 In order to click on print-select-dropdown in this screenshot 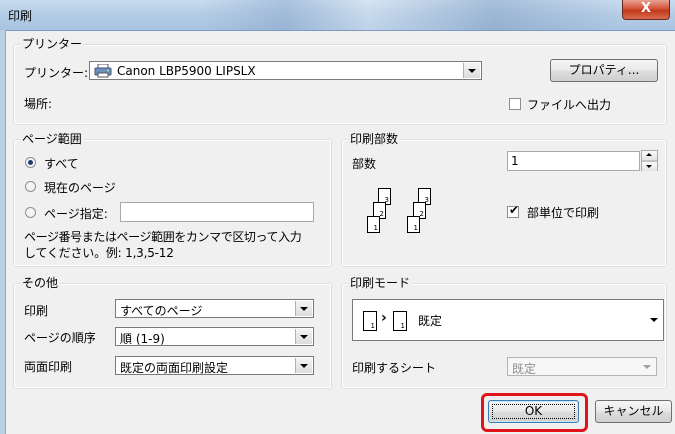, I will do `click(303, 308)`.